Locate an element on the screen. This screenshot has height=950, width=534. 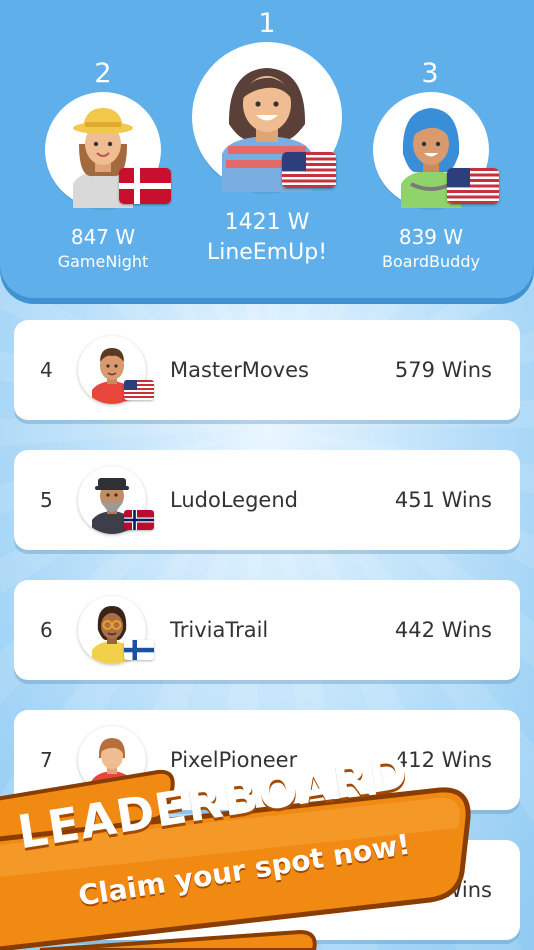
leaderboard-row: 5 LudoLegend 451 Wins is located at coordinates (267, 500).